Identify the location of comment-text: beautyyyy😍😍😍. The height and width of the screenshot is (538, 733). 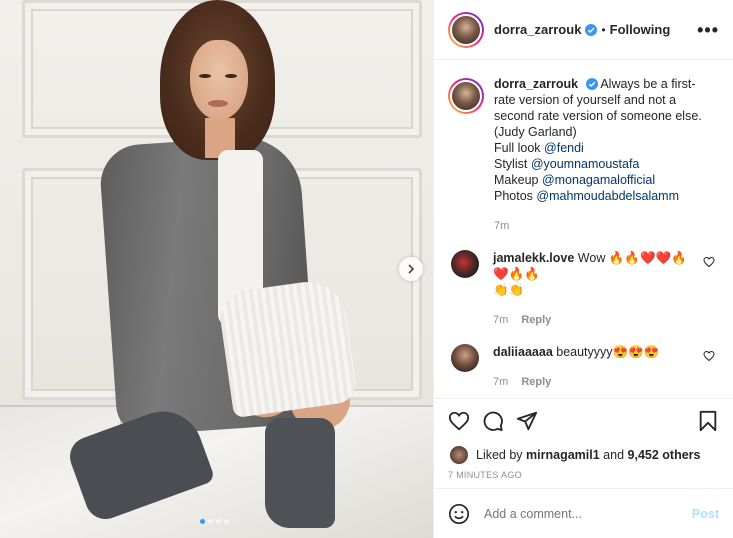
(608, 352).